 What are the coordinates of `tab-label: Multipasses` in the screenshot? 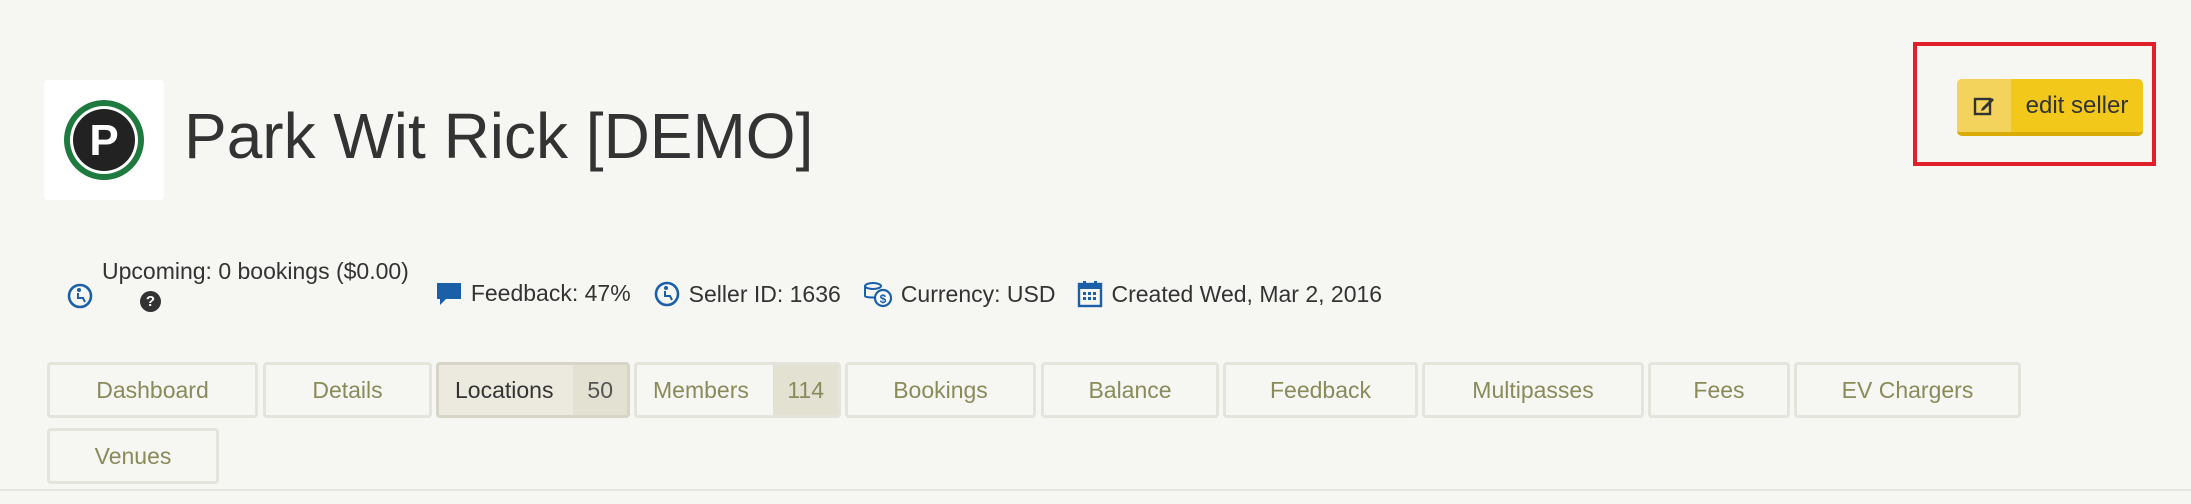 It's located at (1533, 389).